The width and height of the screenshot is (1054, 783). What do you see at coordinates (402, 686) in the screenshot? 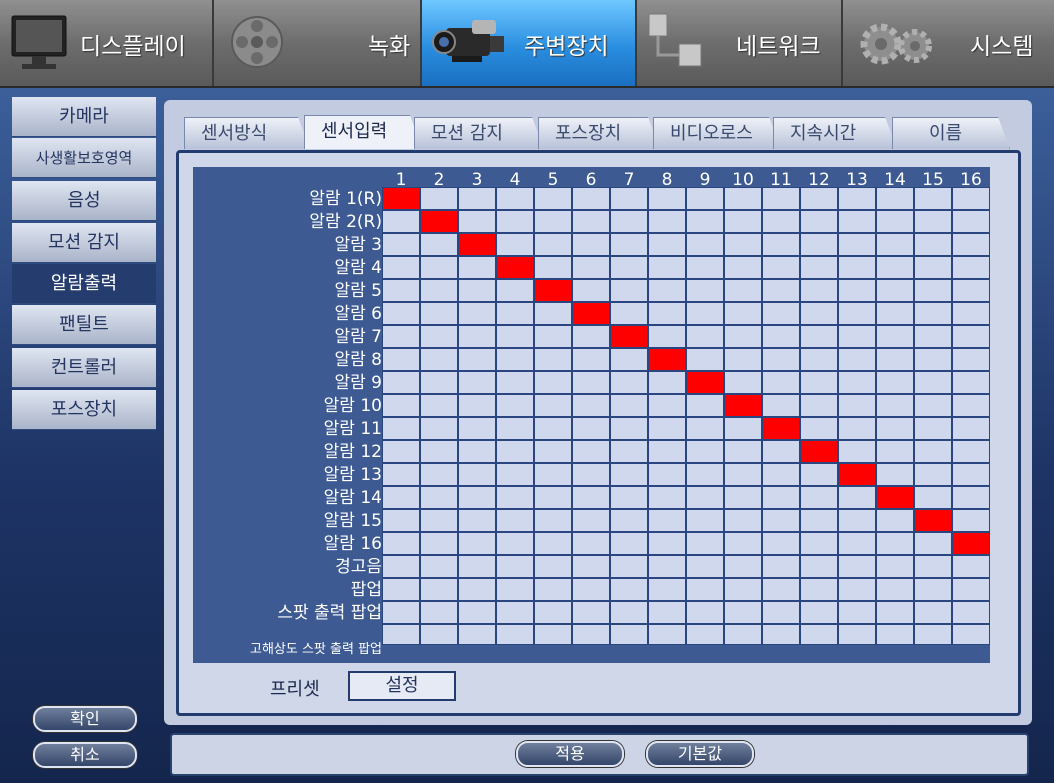
I see `preset-set-button: 설정` at bounding box center [402, 686].